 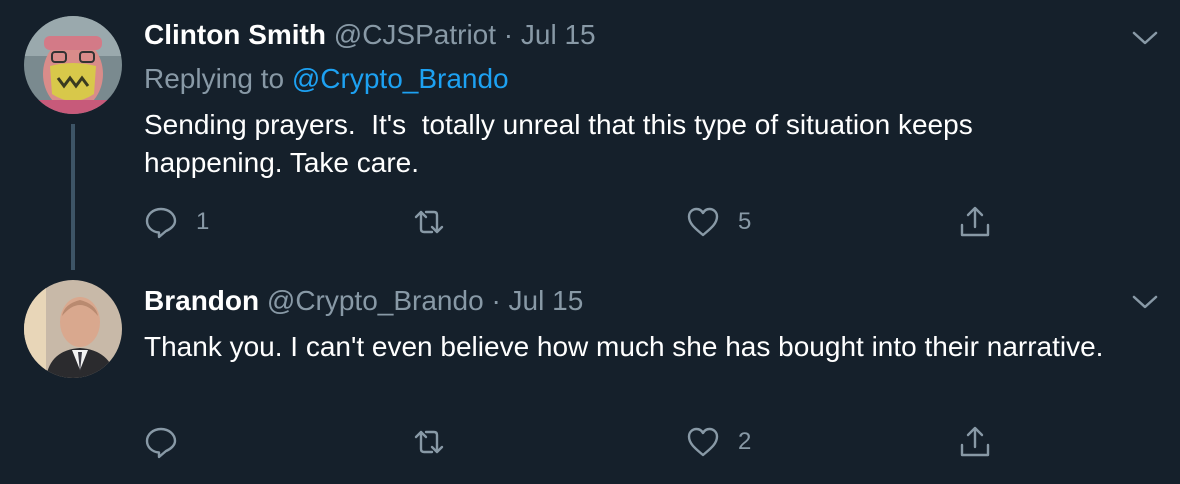 I want to click on tweet-header: Brandon @Crypto_Brando · Jul 15, so click(x=363, y=301).